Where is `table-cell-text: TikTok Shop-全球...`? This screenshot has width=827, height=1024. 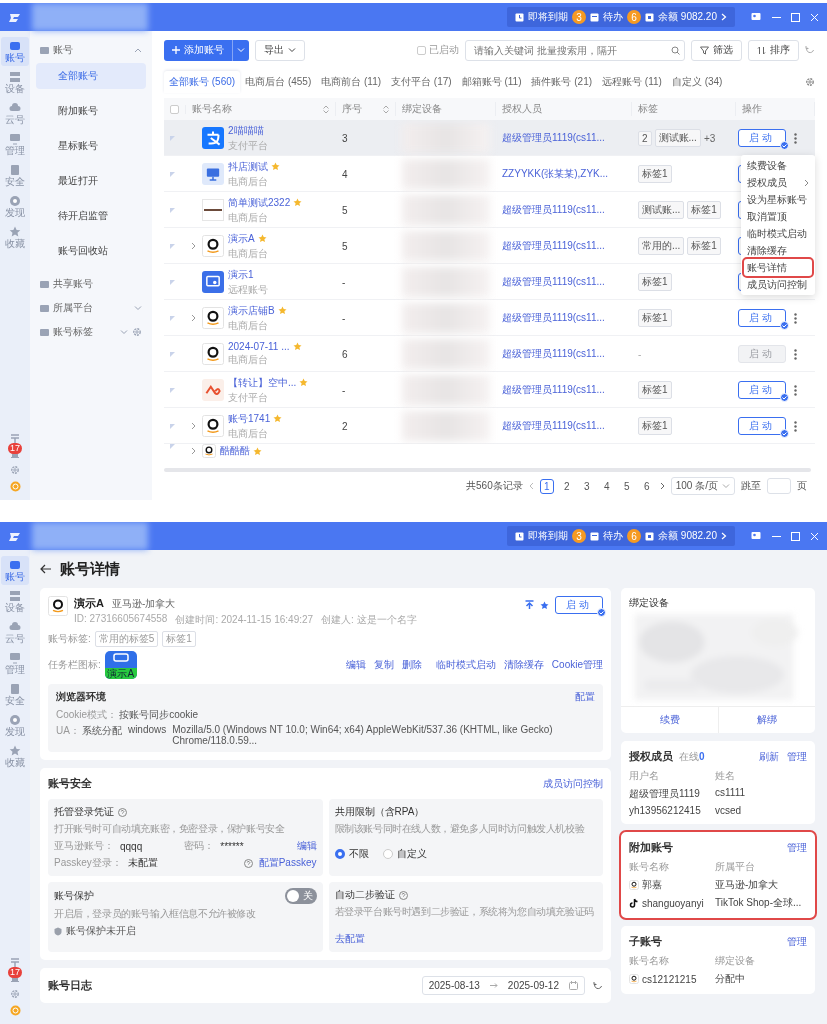
table-cell-text: TikTok Shop-全球... is located at coordinates (759, 903).